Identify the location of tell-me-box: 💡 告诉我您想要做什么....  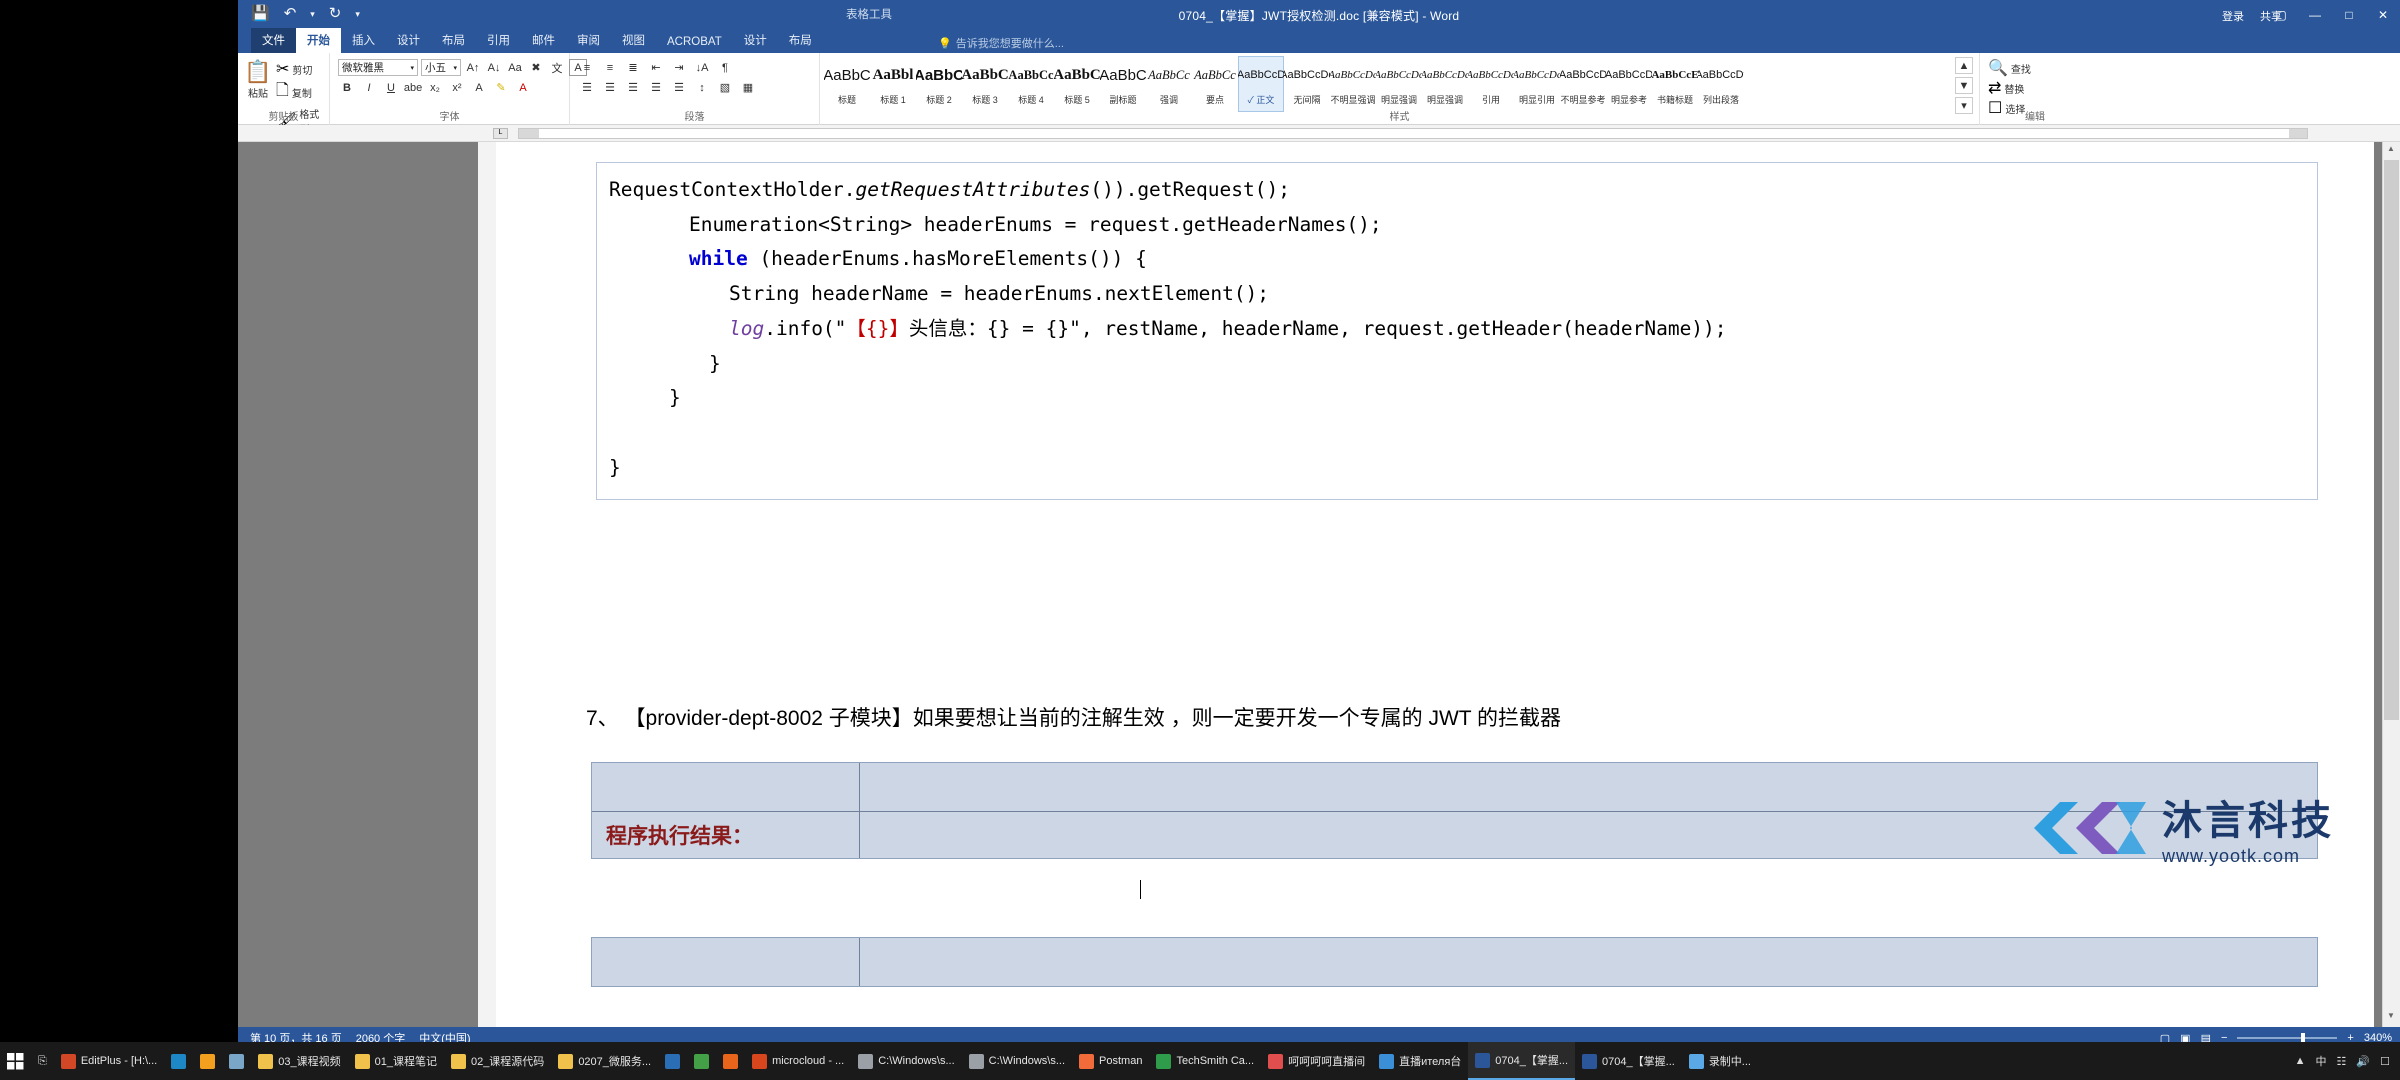
(1001, 43).